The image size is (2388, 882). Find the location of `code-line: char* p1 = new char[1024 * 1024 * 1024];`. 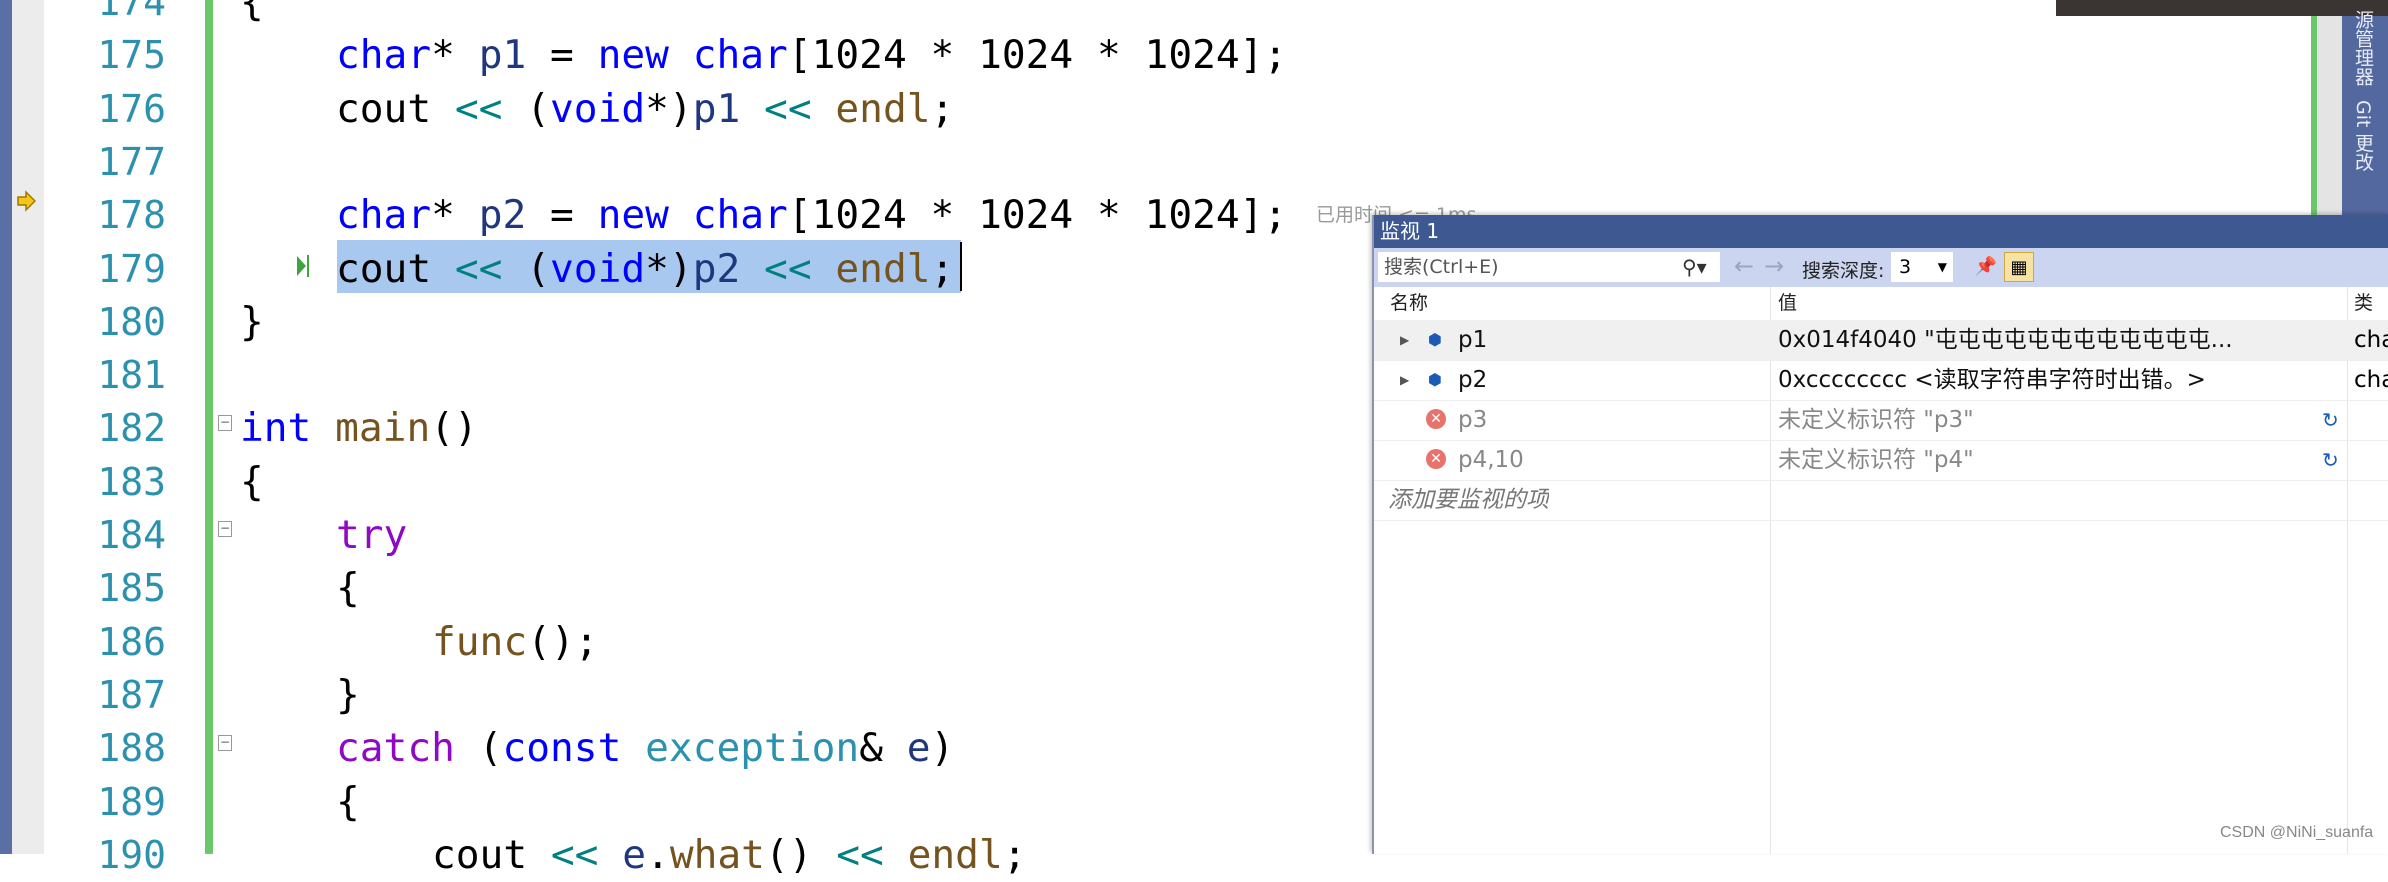

code-line: char* p1 = new char[1024 * 1024 * 1024]; is located at coordinates (811, 55).